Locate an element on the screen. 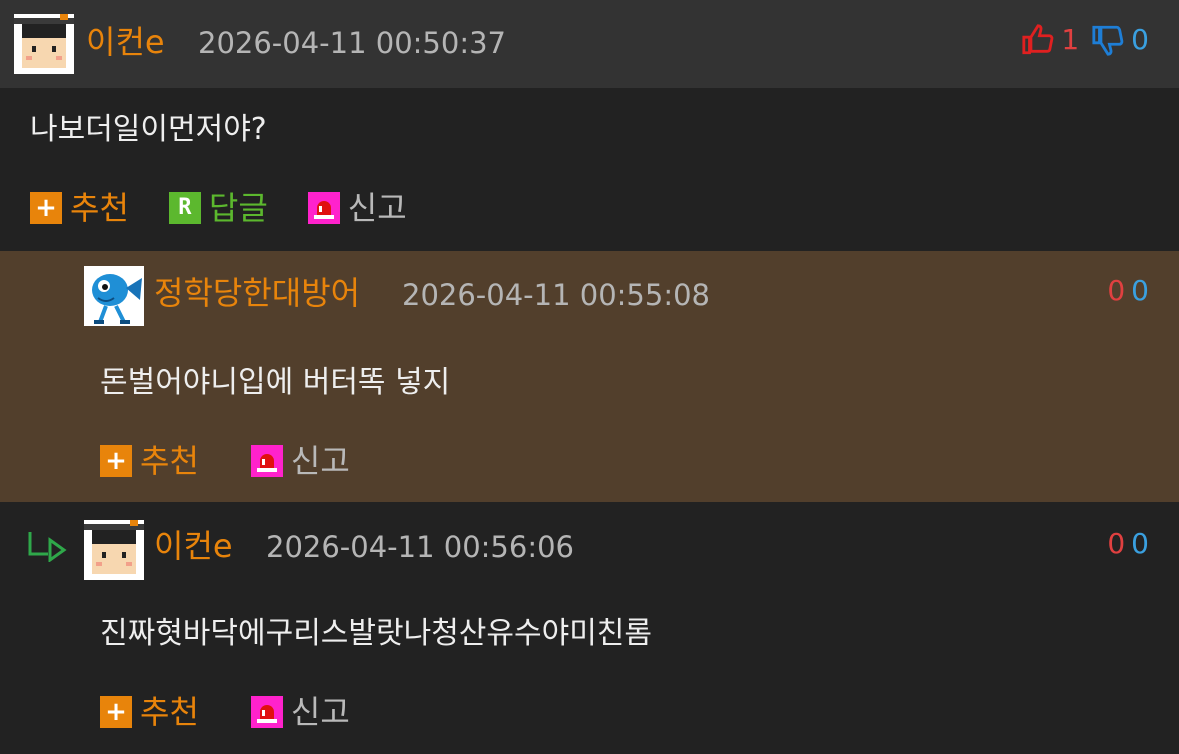  thumbs-down-icon is located at coordinates (1108, 40).